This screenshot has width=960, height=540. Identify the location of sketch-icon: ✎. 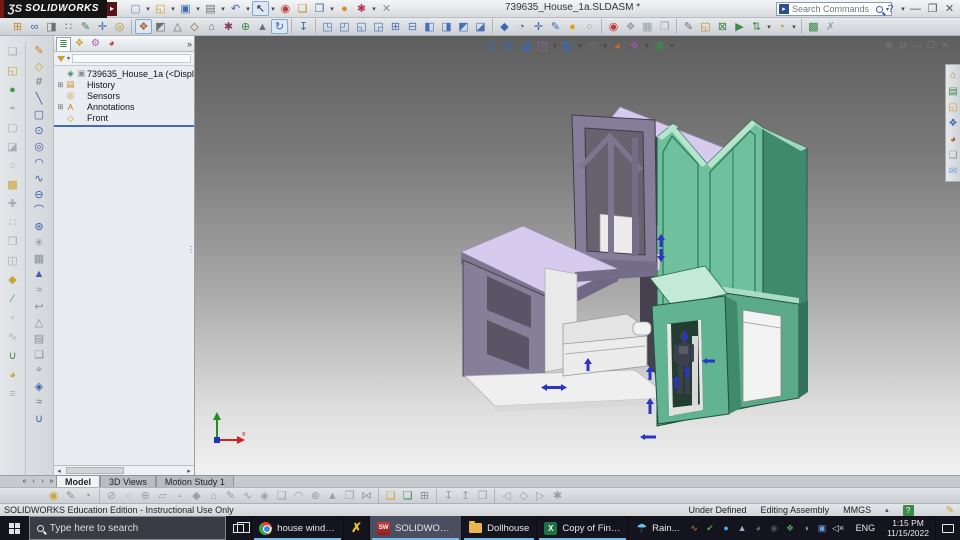
(688, 26).